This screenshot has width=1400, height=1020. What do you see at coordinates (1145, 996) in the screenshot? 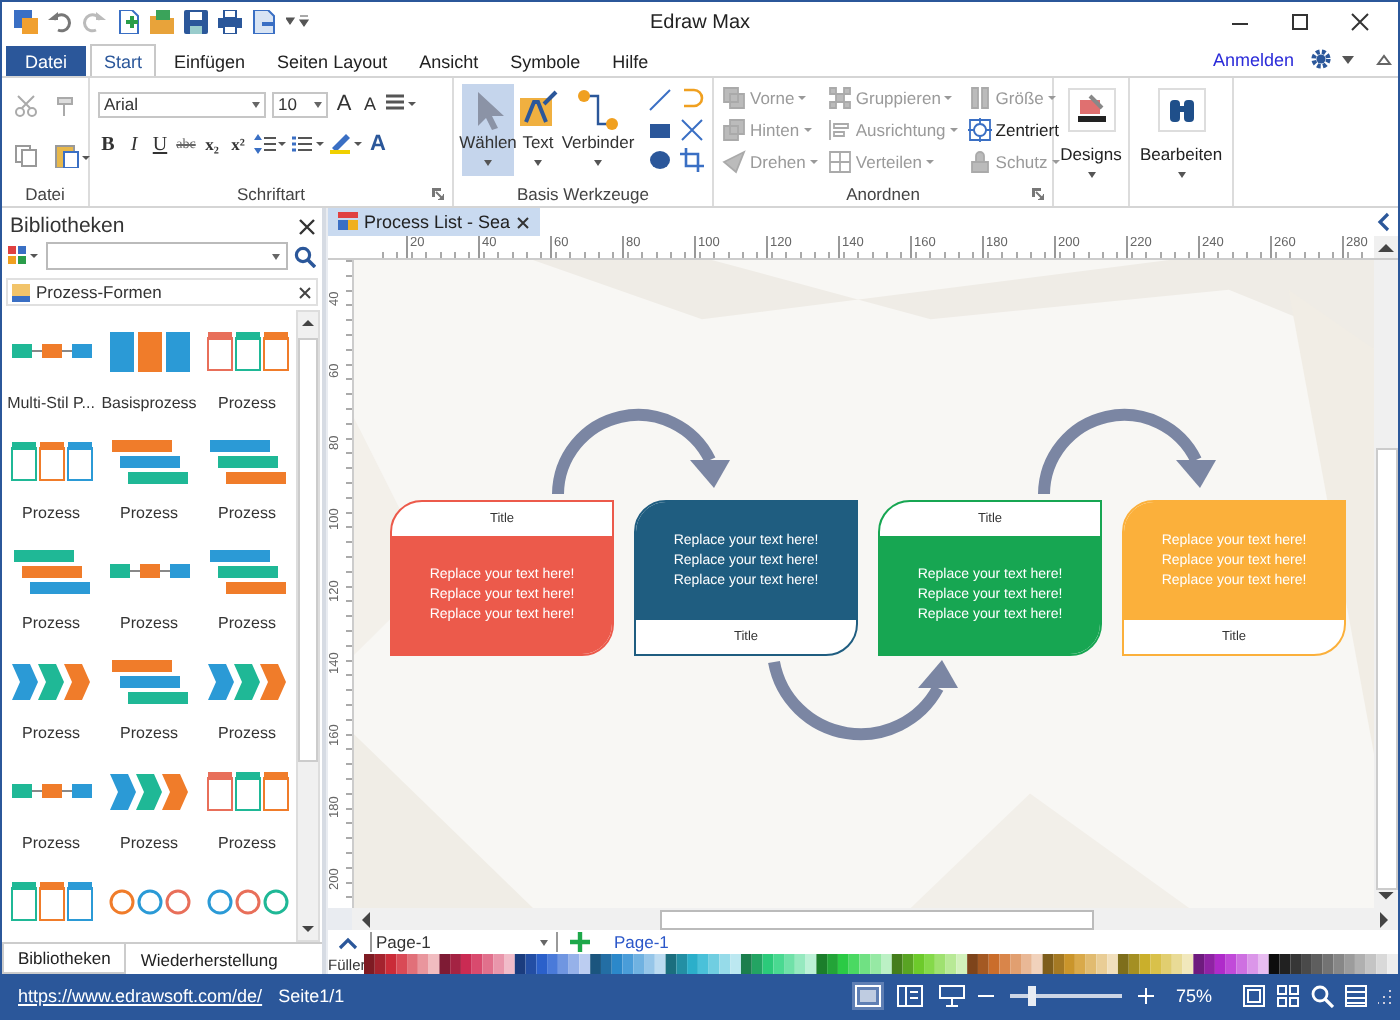
I see `zoom-in-icon` at bounding box center [1145, 996].